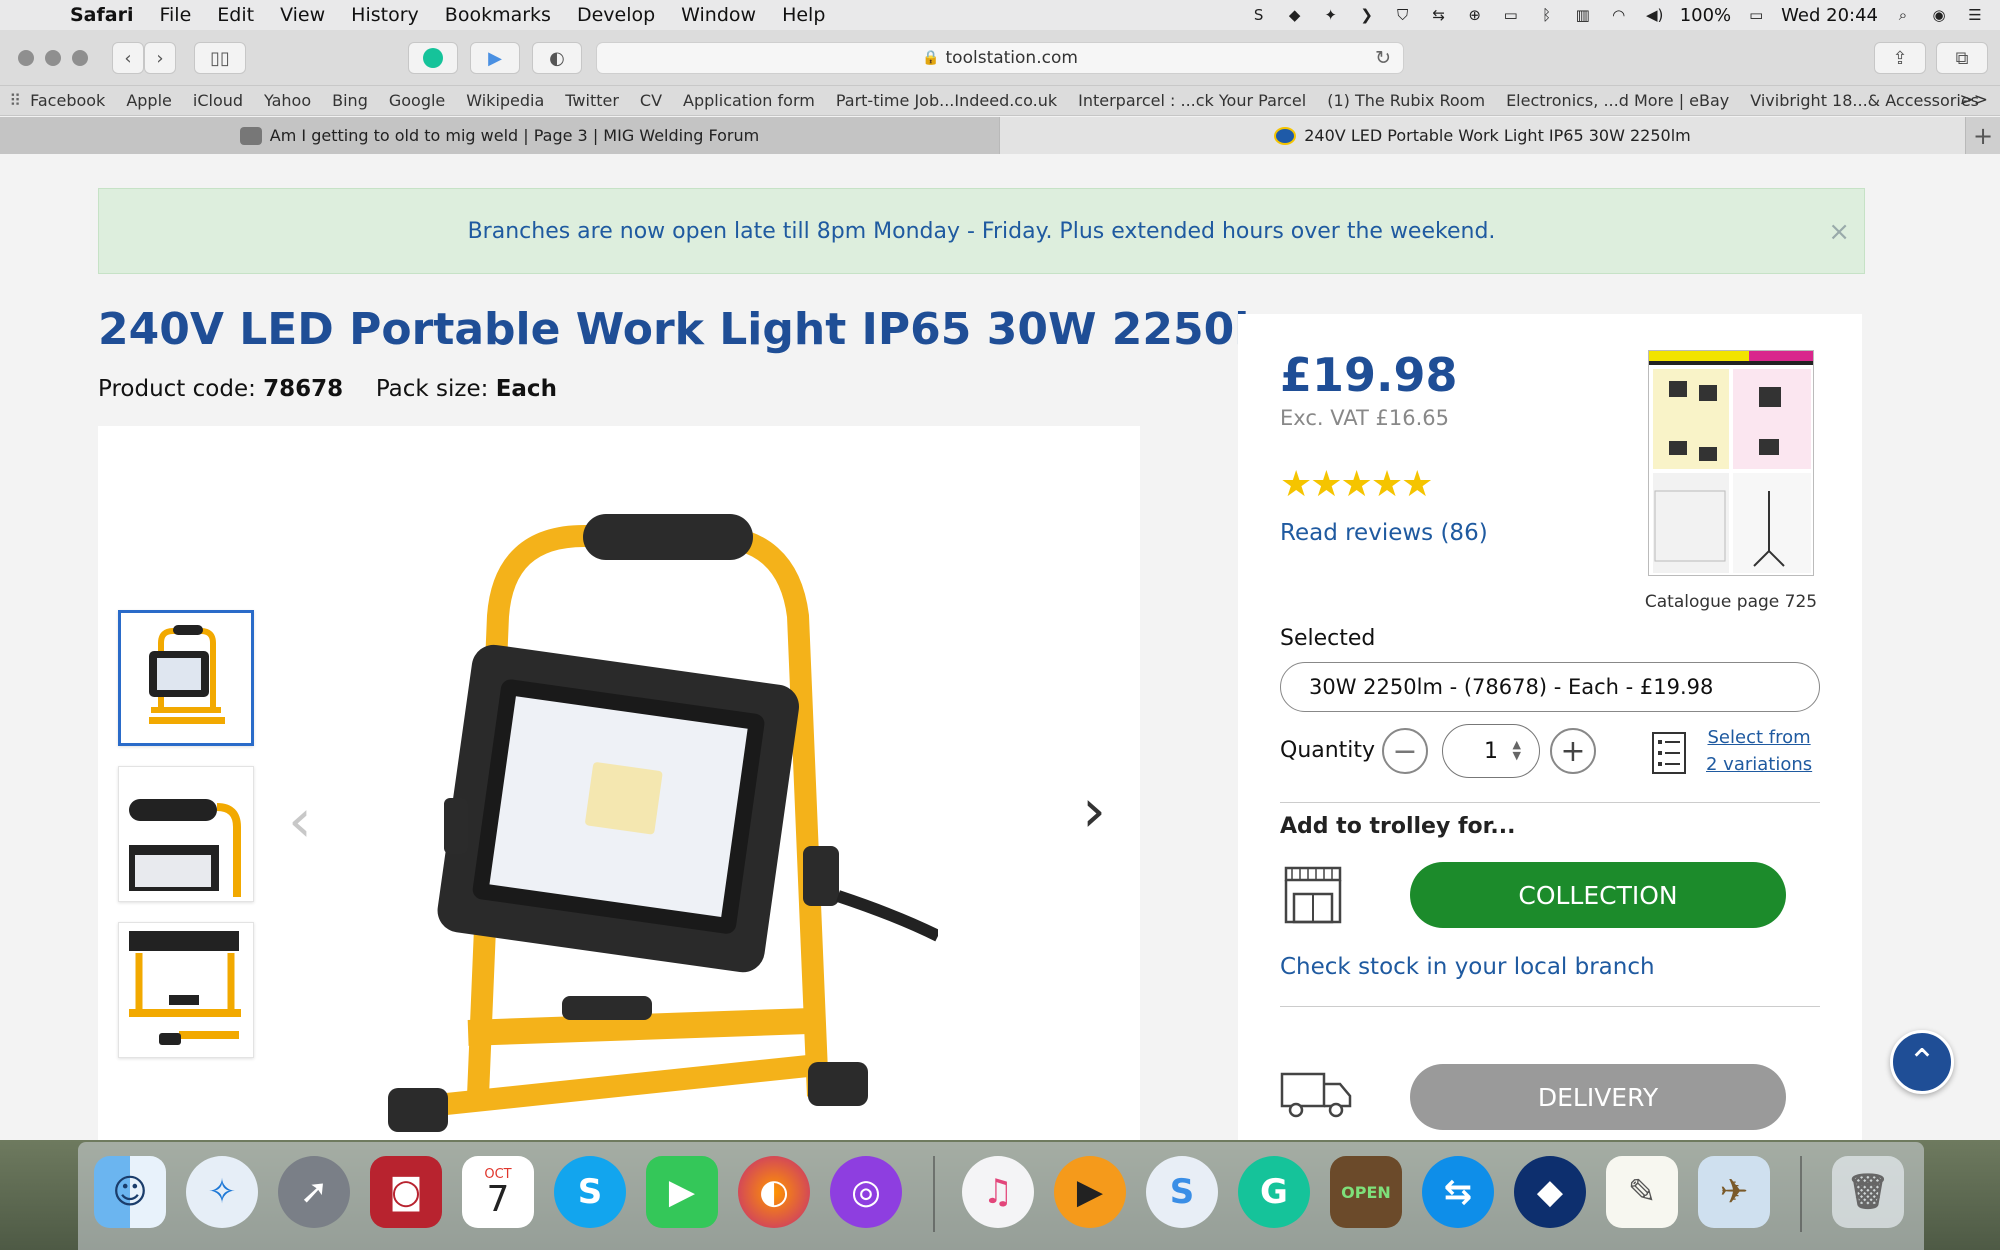  I want to click on drive-status-icon: ✦, so click(1331, 15).